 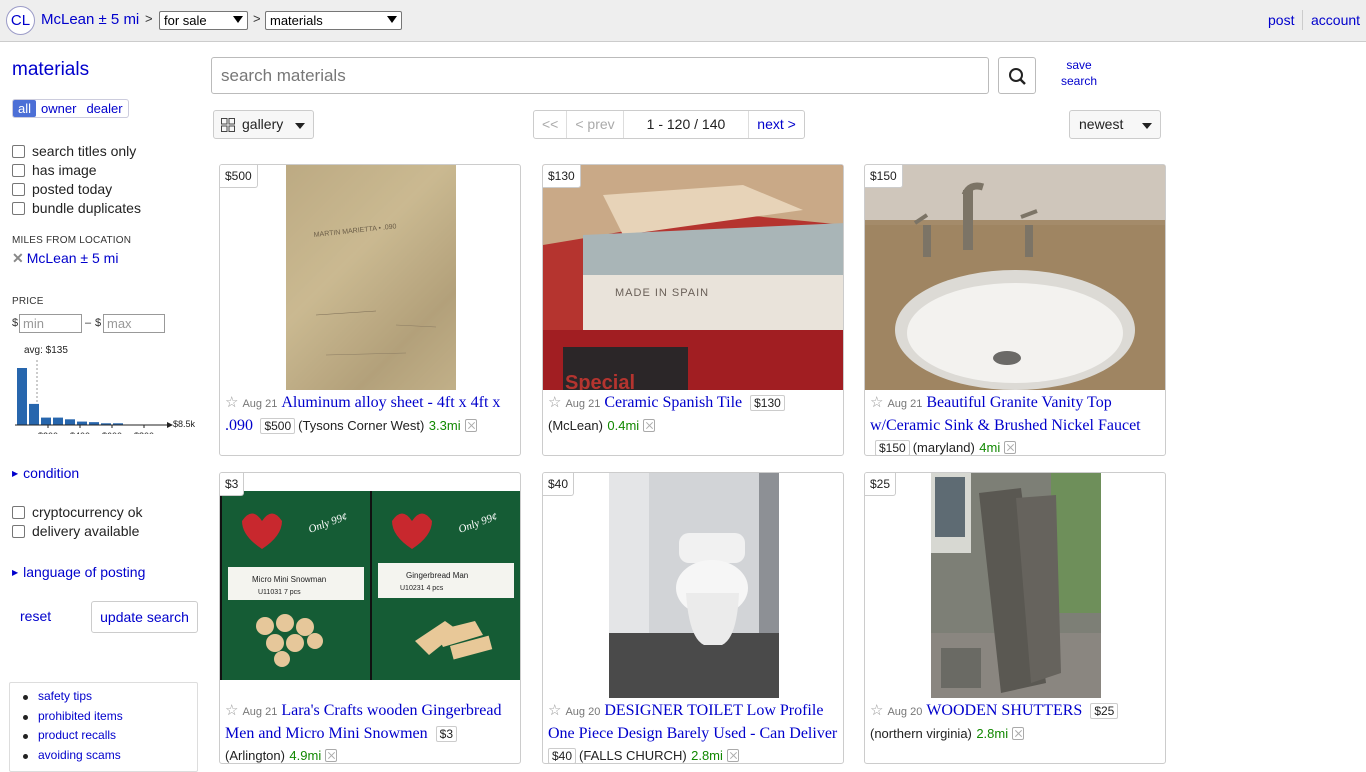 What do you see at coordinates (20, 20) in the screenshot?
I see `craigslist-logo: CL` at bounding box center [20, 20].